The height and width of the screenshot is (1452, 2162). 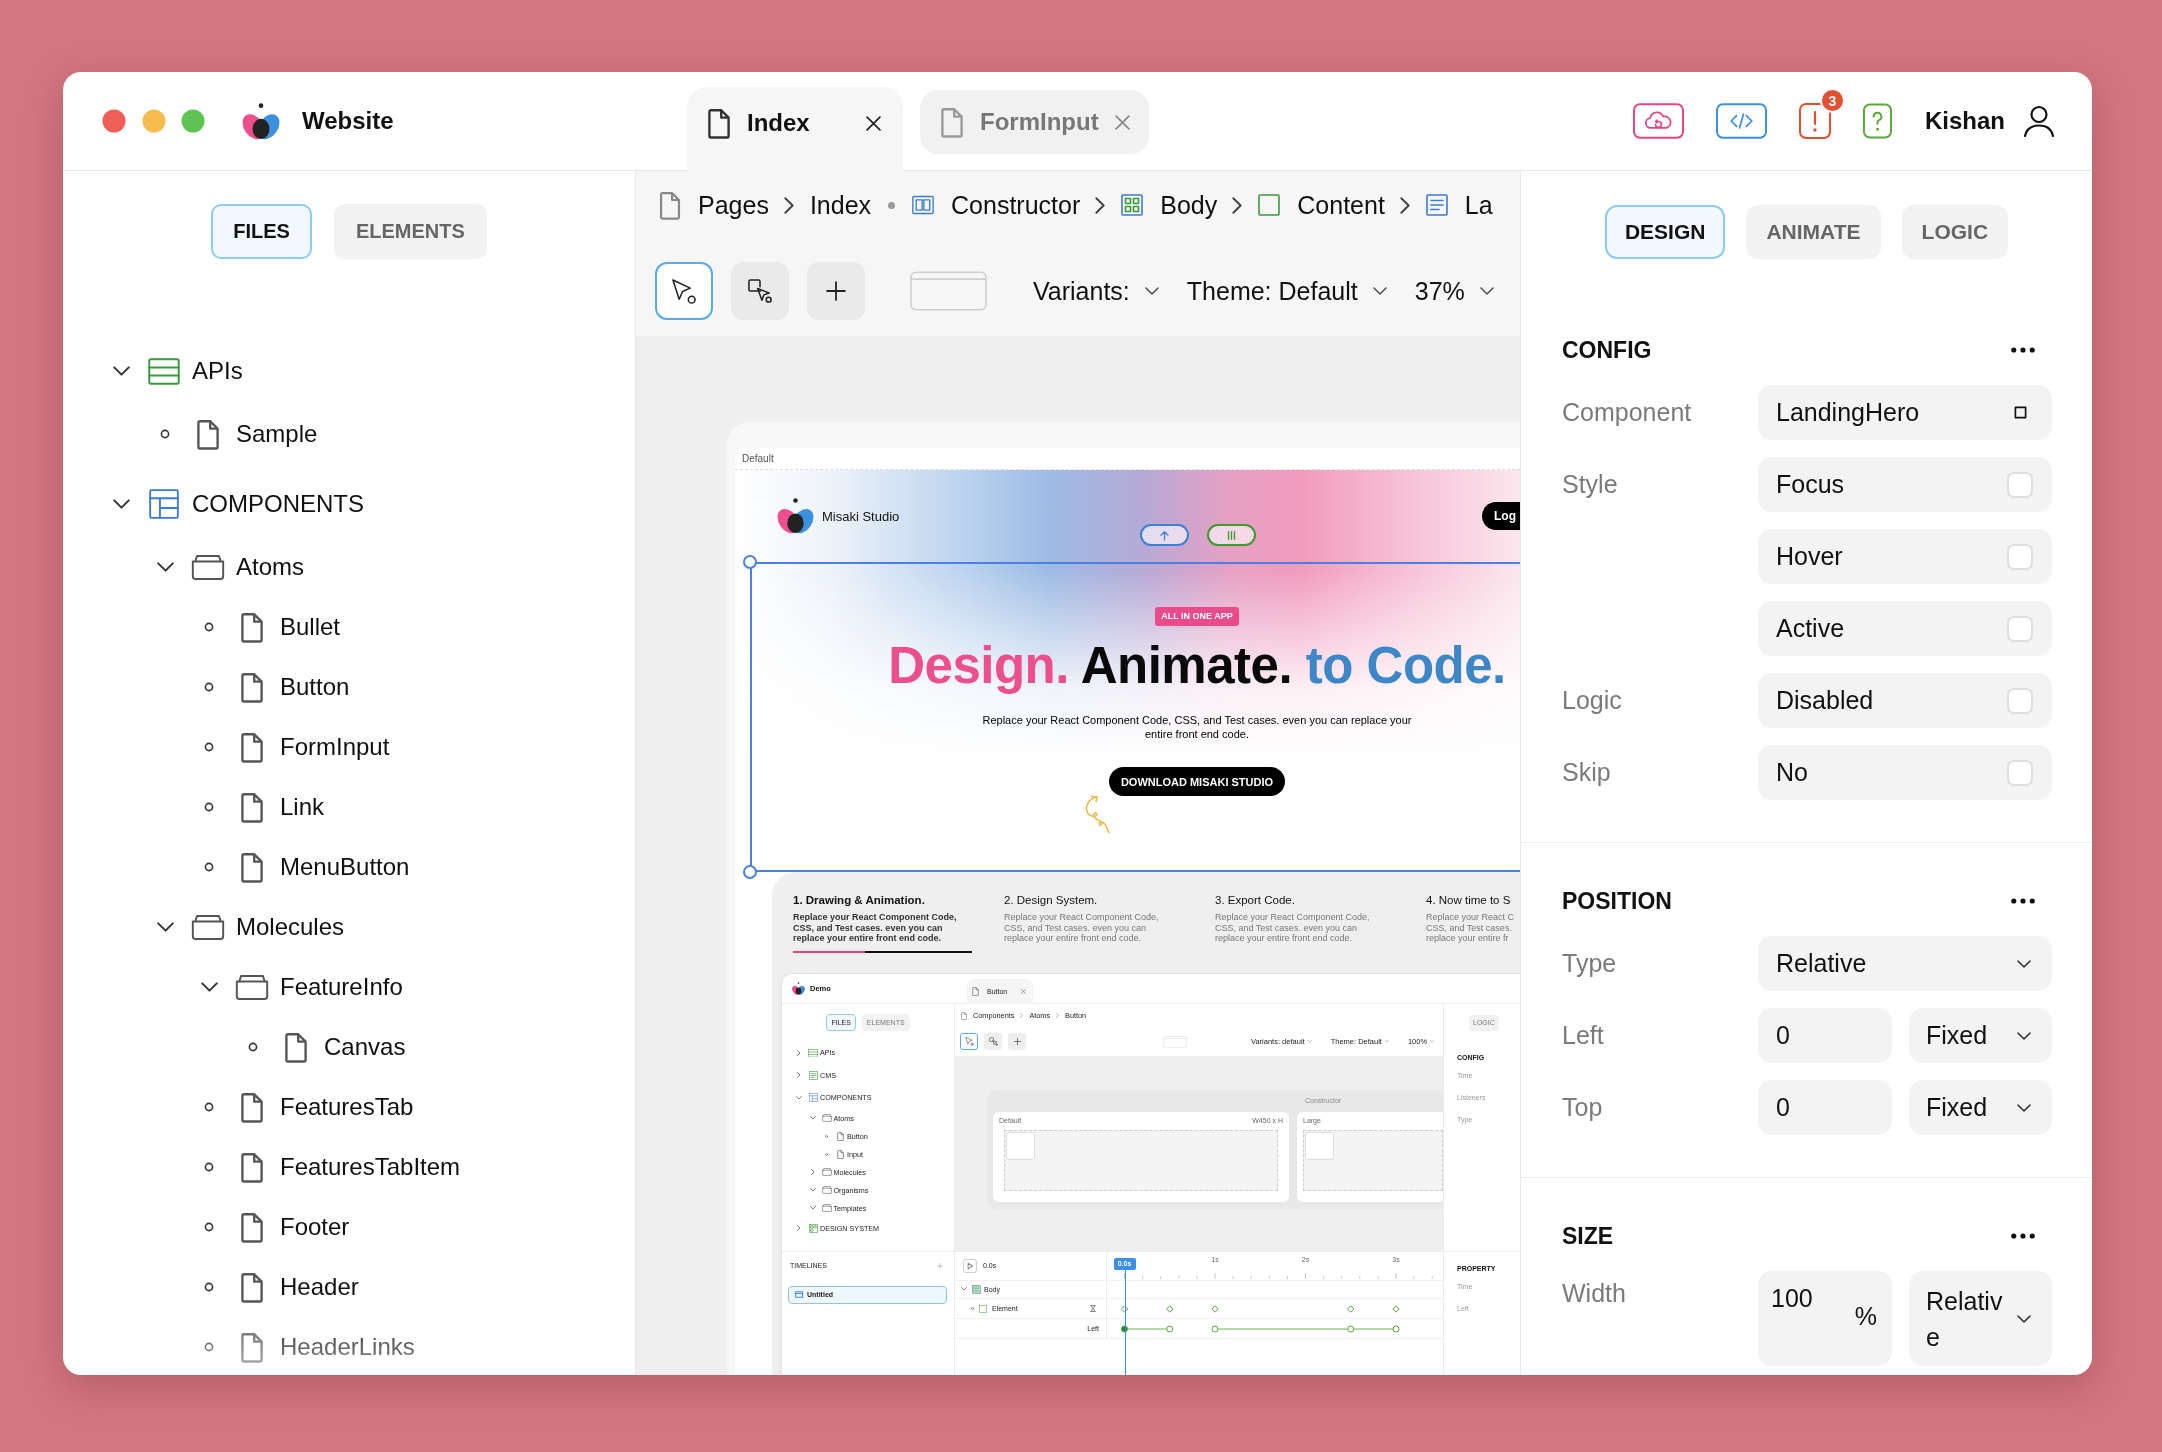 I want to click on close-icon, so click(x=873, y=123).